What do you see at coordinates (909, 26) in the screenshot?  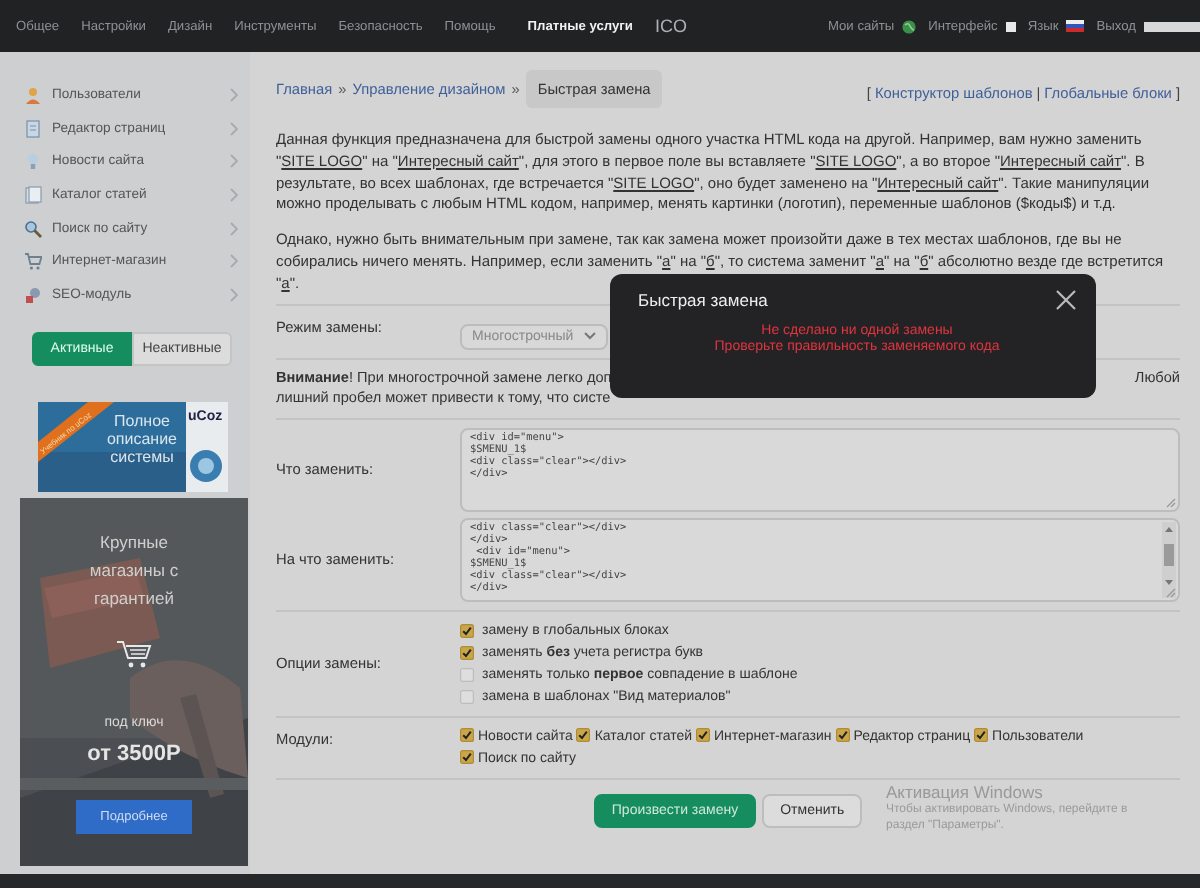 I see `globe-icon` at bounding box center [909, 26].